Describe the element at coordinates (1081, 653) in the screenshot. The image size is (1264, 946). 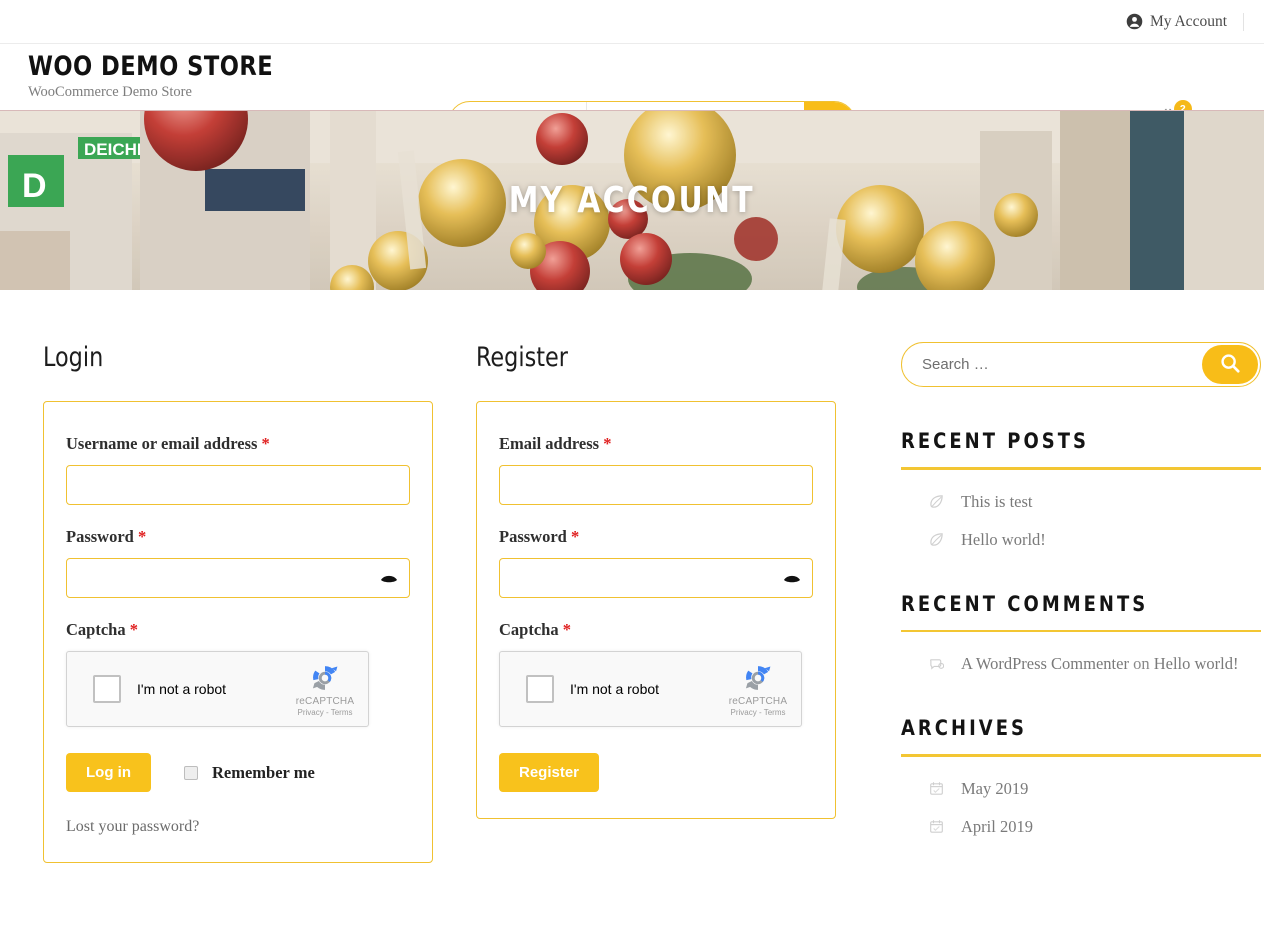
I see `recent-comments-list: A WordPress Commenter on Hello world!` at that location.